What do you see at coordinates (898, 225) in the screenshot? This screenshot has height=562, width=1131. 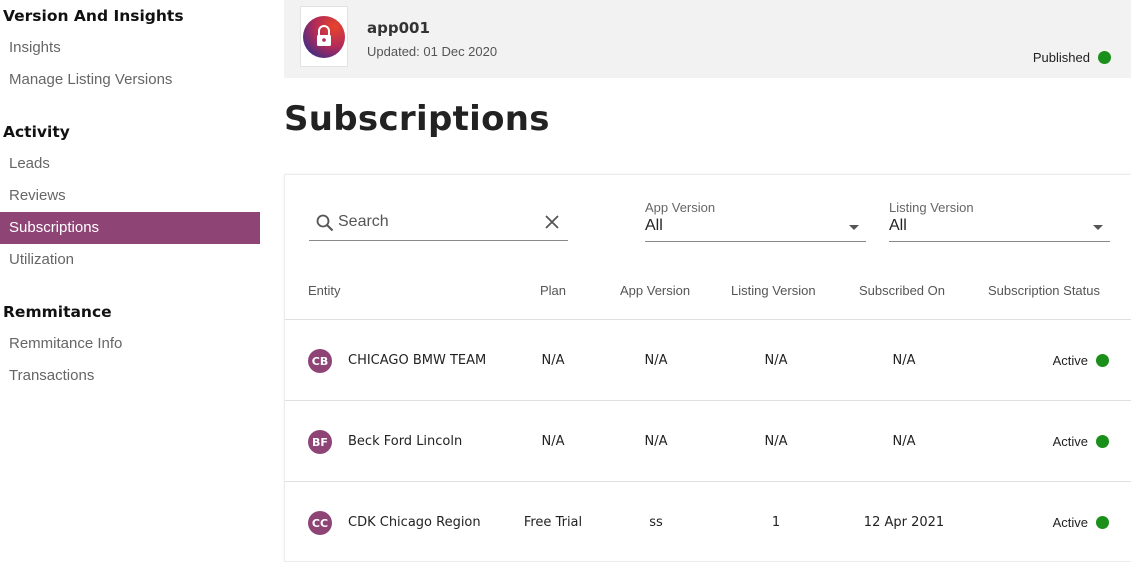 I see `listing-version-value: All` at bounding box center [898, 225].